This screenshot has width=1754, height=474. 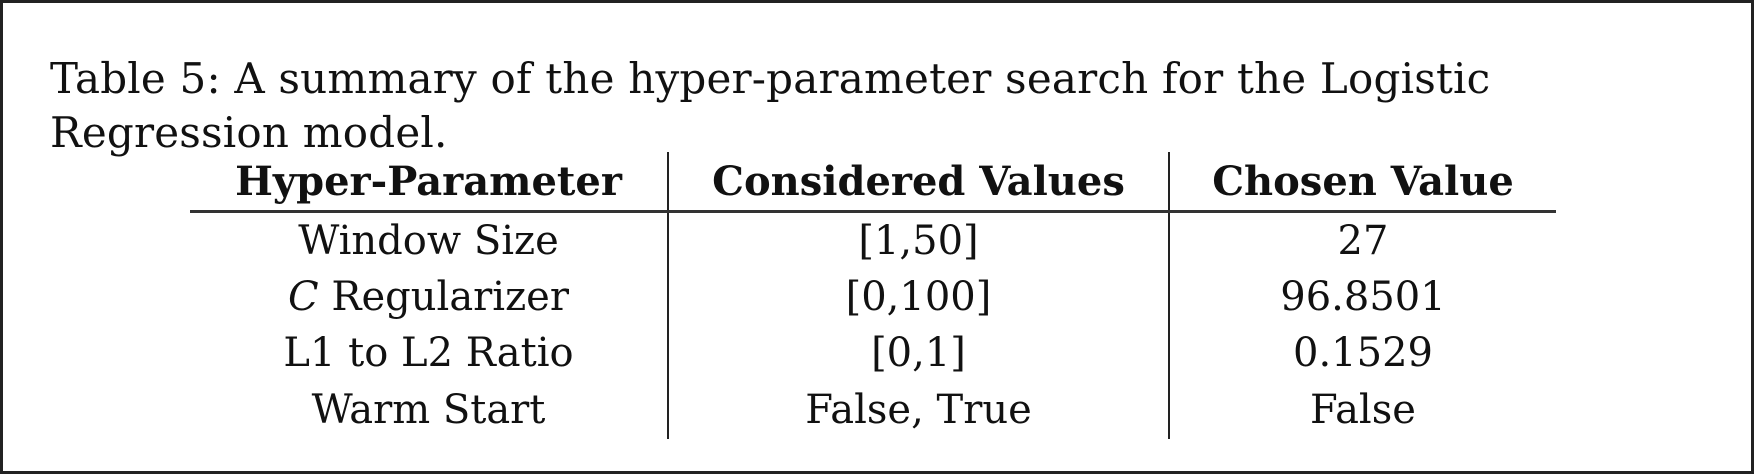 I want to click on cell-parameter: L1 to L2 Ratio, so click(x=429, y=353).